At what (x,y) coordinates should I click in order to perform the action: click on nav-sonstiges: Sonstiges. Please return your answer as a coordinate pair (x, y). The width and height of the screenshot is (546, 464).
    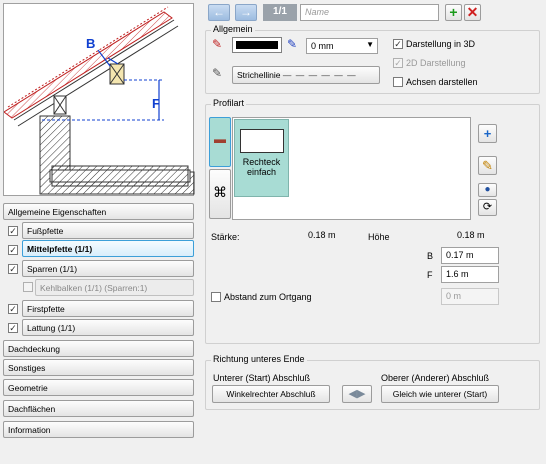
    Looking at the image, I should click on (98, 367).